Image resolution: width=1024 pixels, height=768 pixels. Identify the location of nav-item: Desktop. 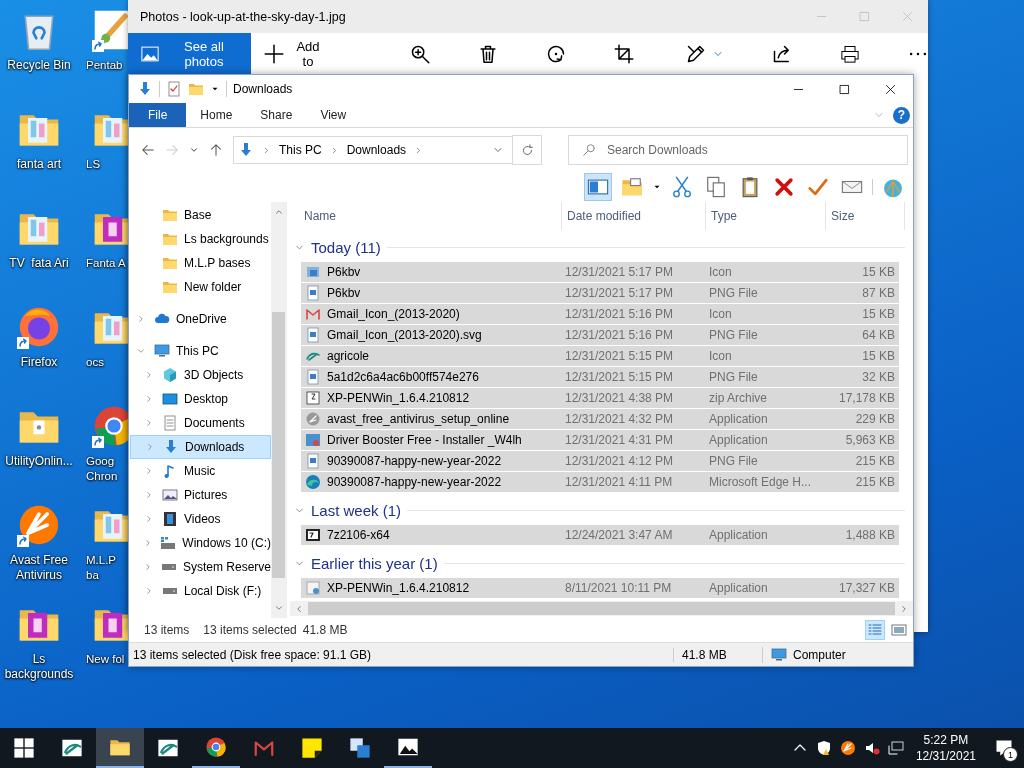
(200, 399).